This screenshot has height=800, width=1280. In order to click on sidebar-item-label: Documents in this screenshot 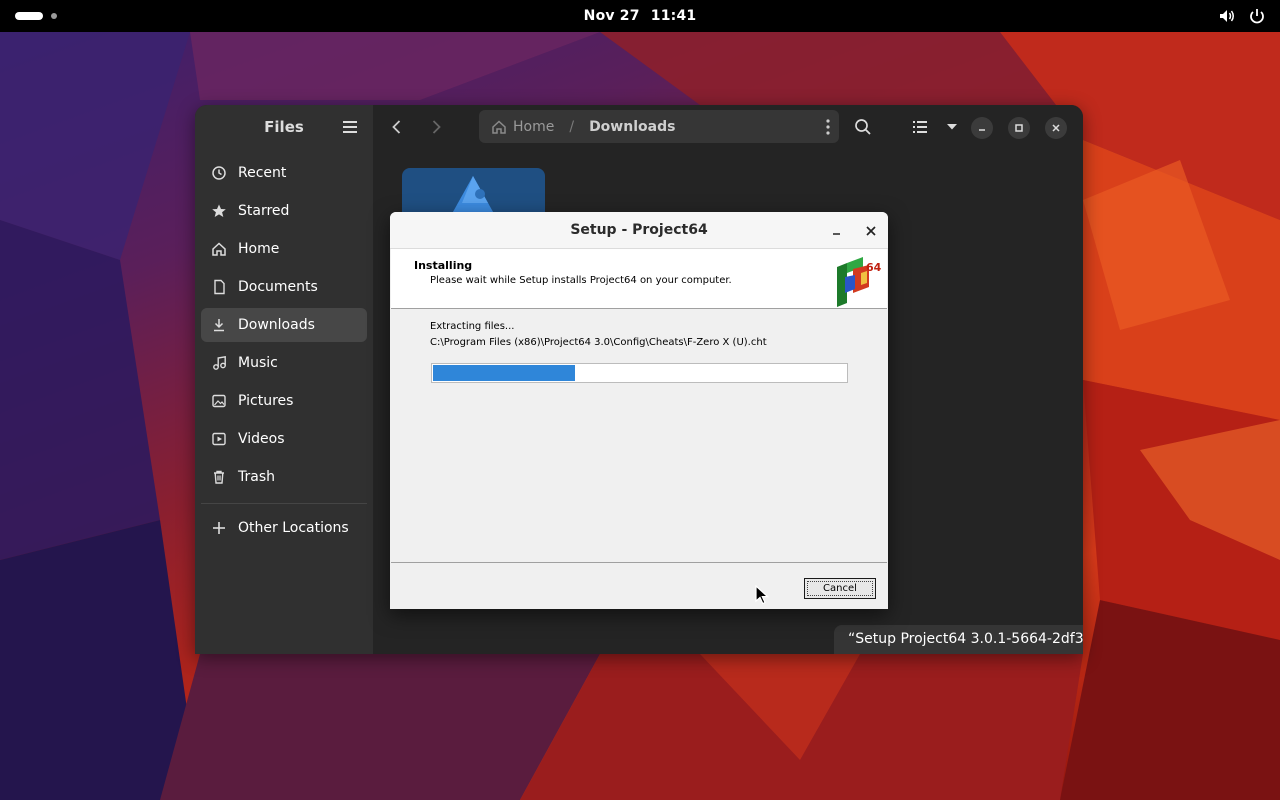, I will do `click(278, 287)`.